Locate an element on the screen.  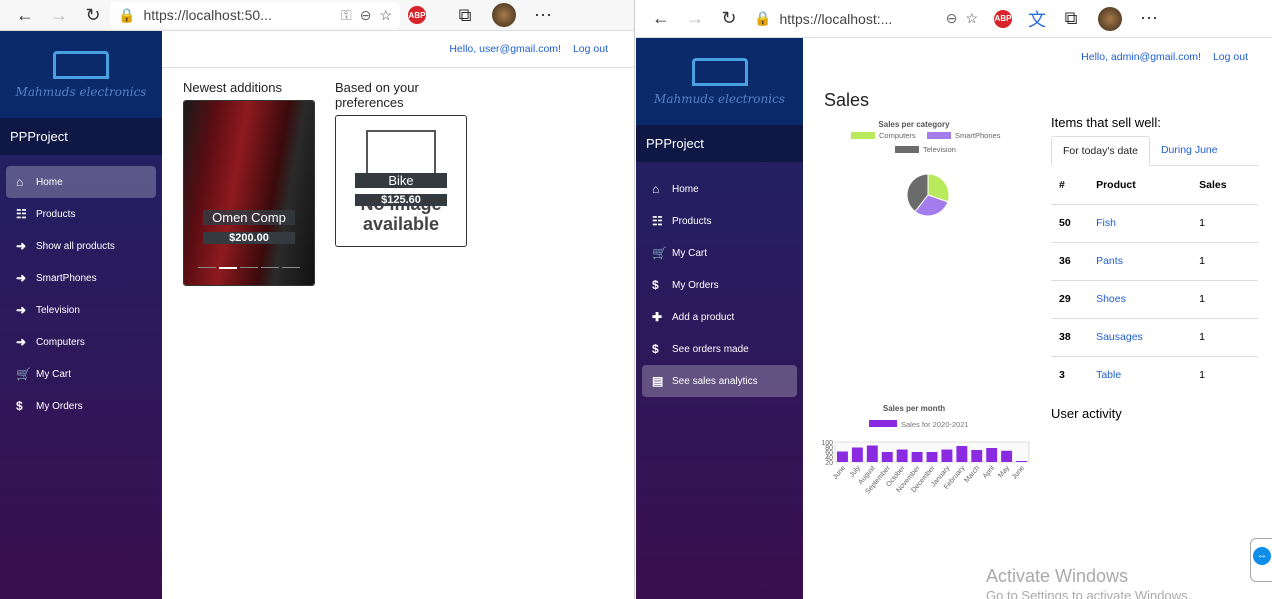
sidebar-item-label: Computers is located at coordinates (60, 342).